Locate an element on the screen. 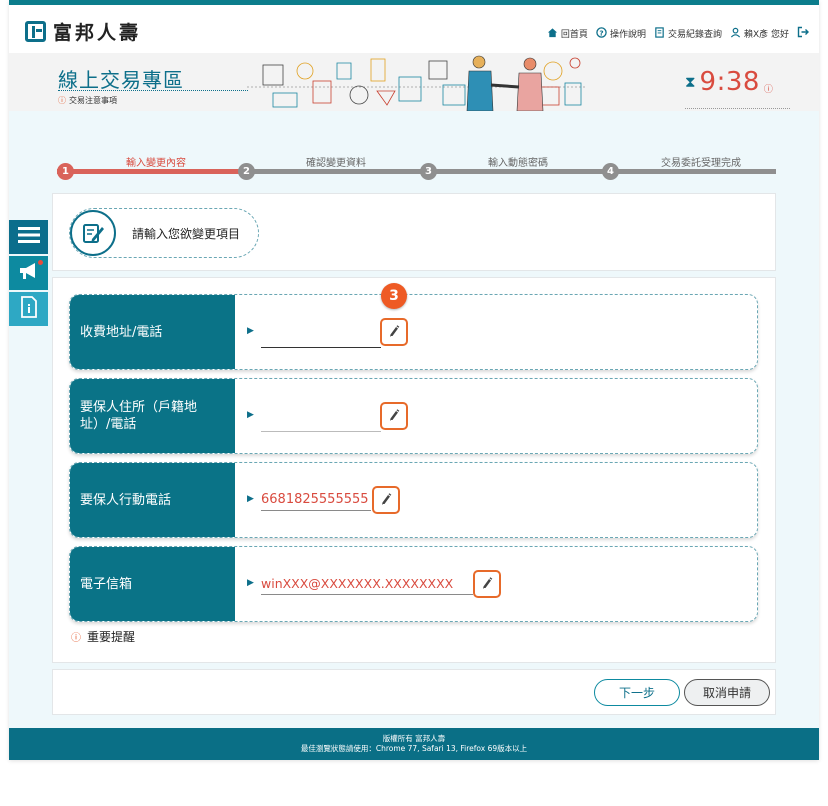 This screenshot has height=806, width=828. info-document-button is located at coordinates (28, 309).